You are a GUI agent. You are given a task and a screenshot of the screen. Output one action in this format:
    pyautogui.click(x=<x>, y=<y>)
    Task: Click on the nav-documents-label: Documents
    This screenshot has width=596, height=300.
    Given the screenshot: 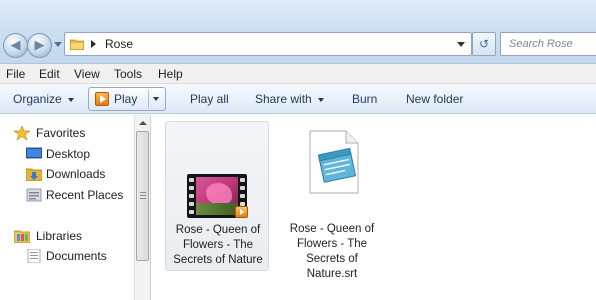 What is the action you would take?
    pyautogui.click(x=76, y=256)
    